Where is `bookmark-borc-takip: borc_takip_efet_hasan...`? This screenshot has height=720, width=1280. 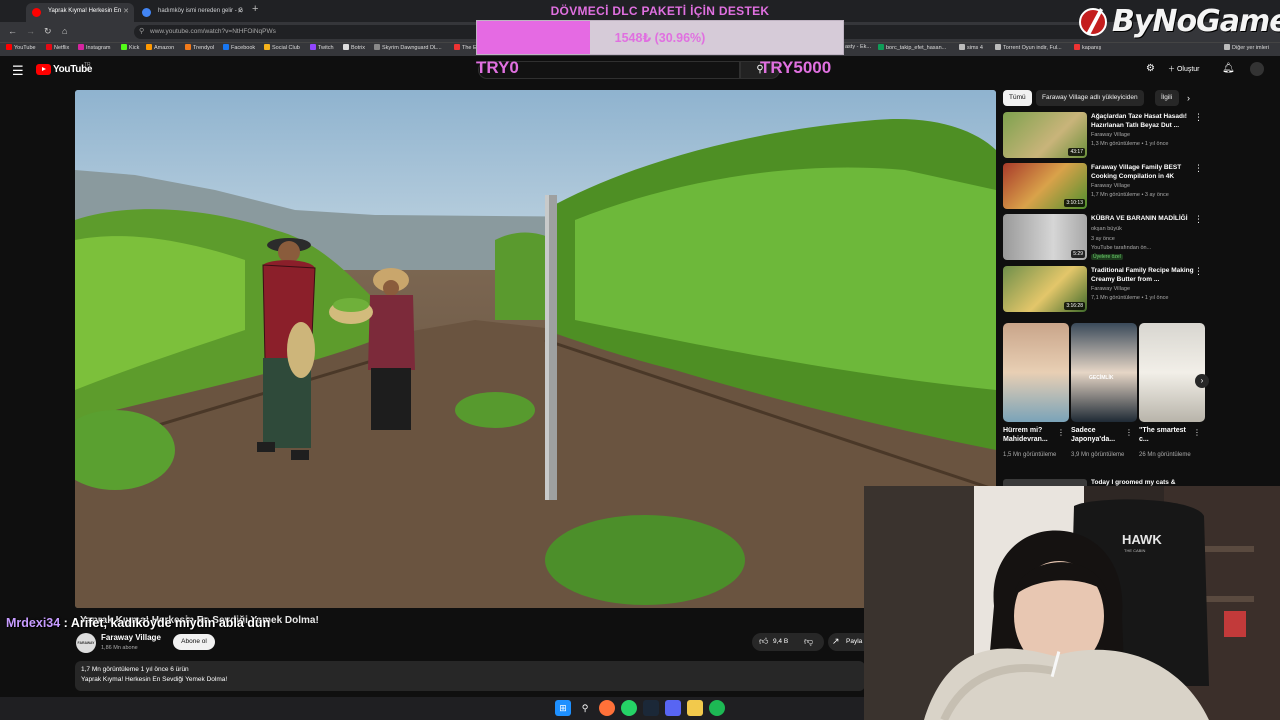 bookmark-borc-takip: borc_takip_efet_hasan... is located at coordinates (912, 47).